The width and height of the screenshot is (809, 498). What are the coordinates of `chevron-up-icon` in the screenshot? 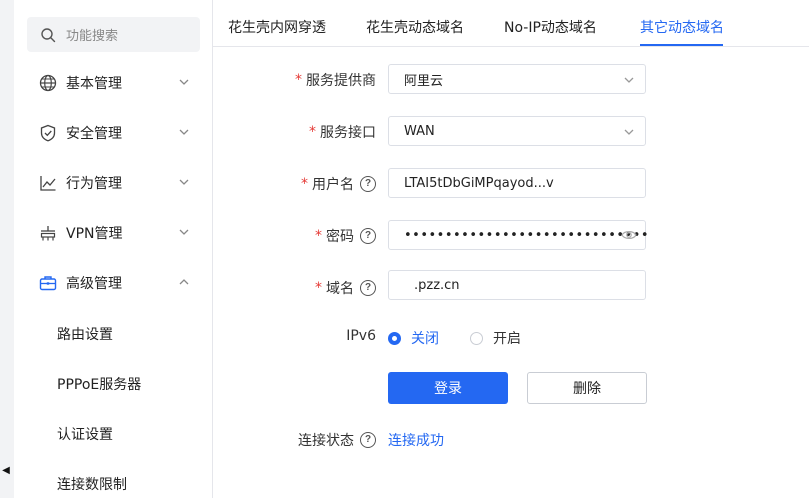 It's located at (184, 282).